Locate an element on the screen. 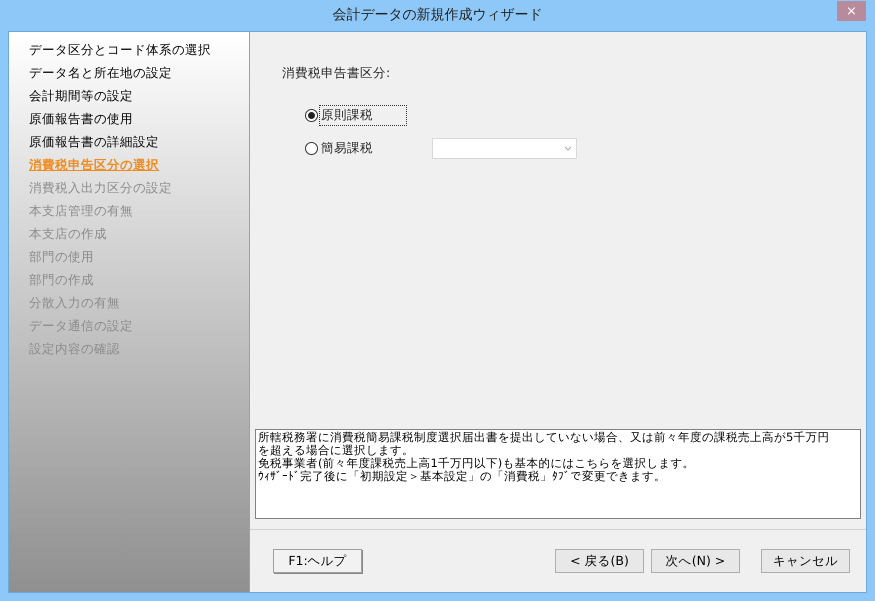 The image size is (875, 601). radio-label: 原則課税 is located at coordinates (363, 115).